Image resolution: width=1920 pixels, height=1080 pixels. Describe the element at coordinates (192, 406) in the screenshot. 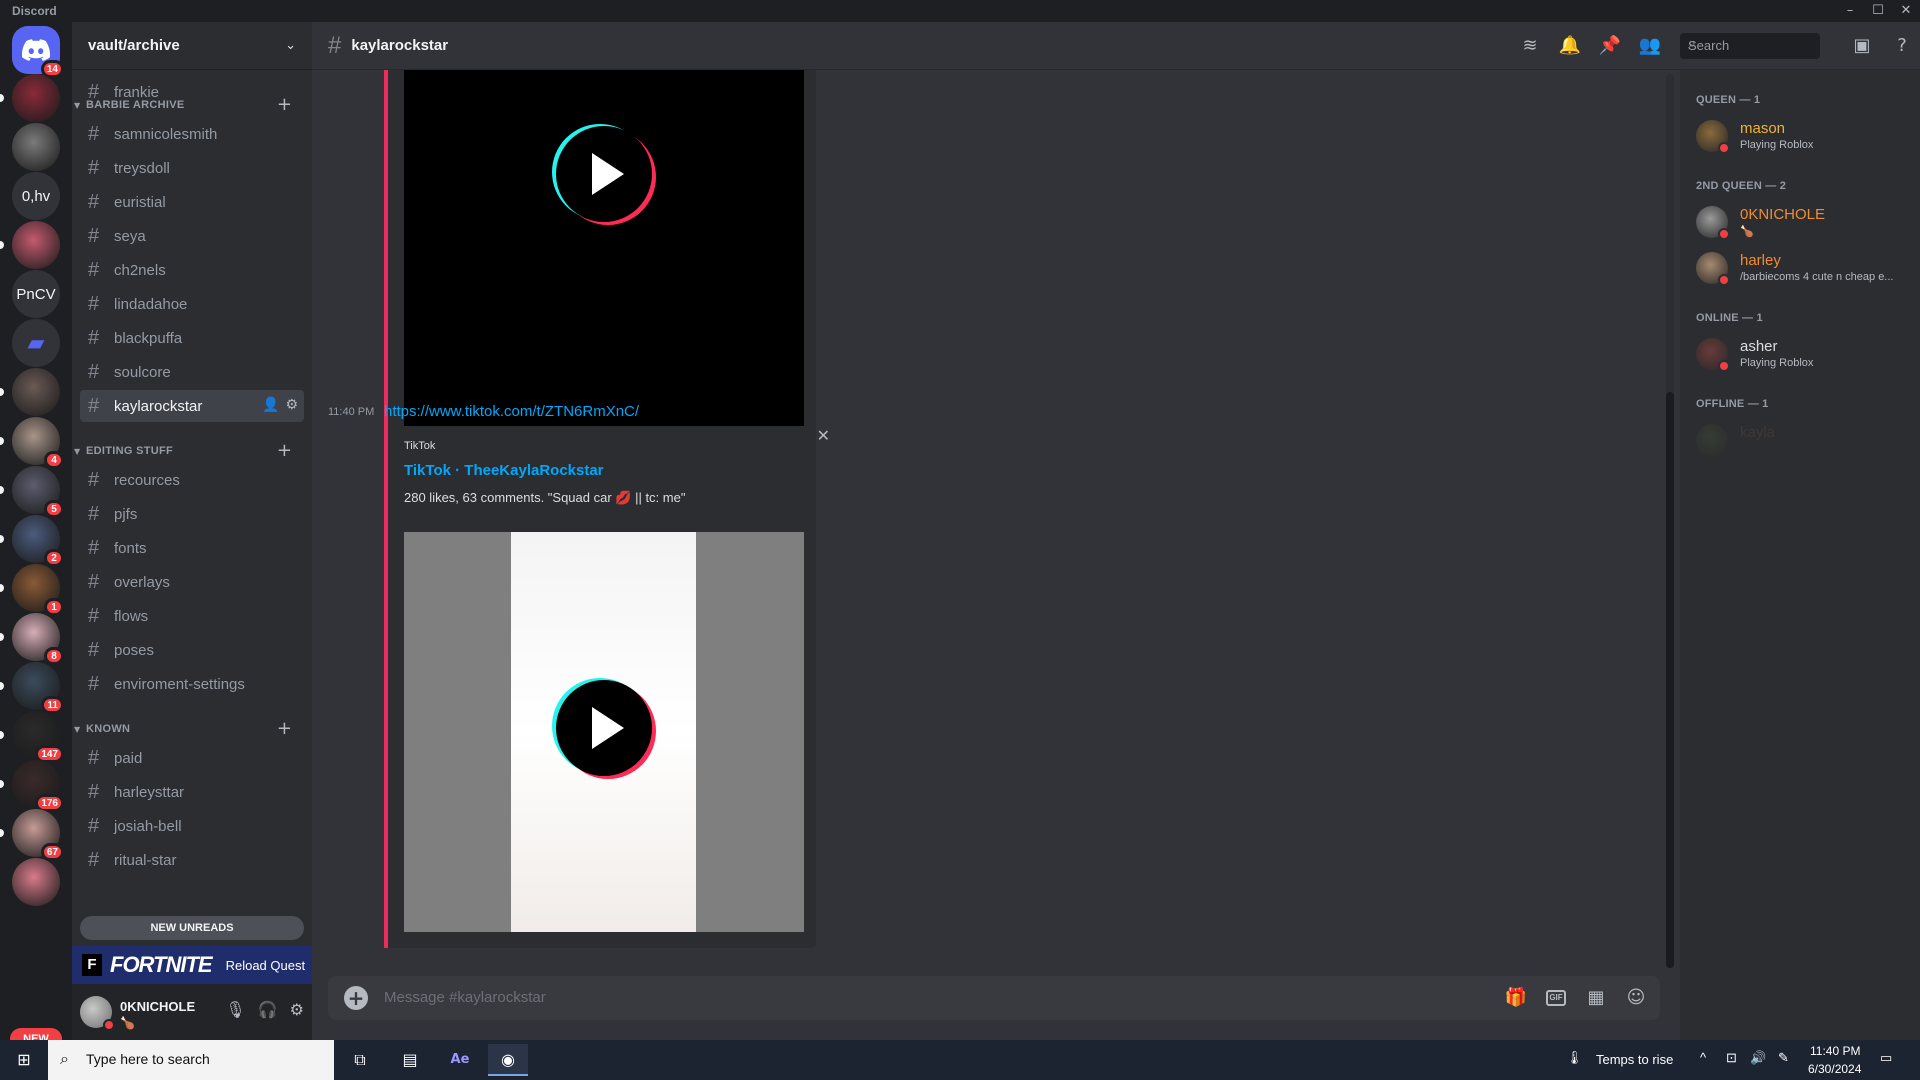

I see `channel-kaylarockstar: # kaylarockstar 👤 ⚙` at that location.